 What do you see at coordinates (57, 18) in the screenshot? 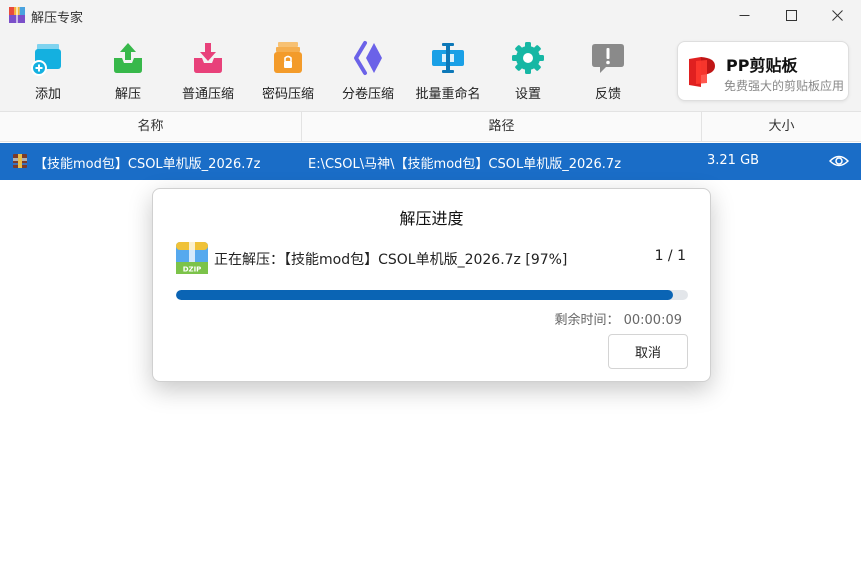
I see `window-title: 解压专家` at bounding box center [57, 18].